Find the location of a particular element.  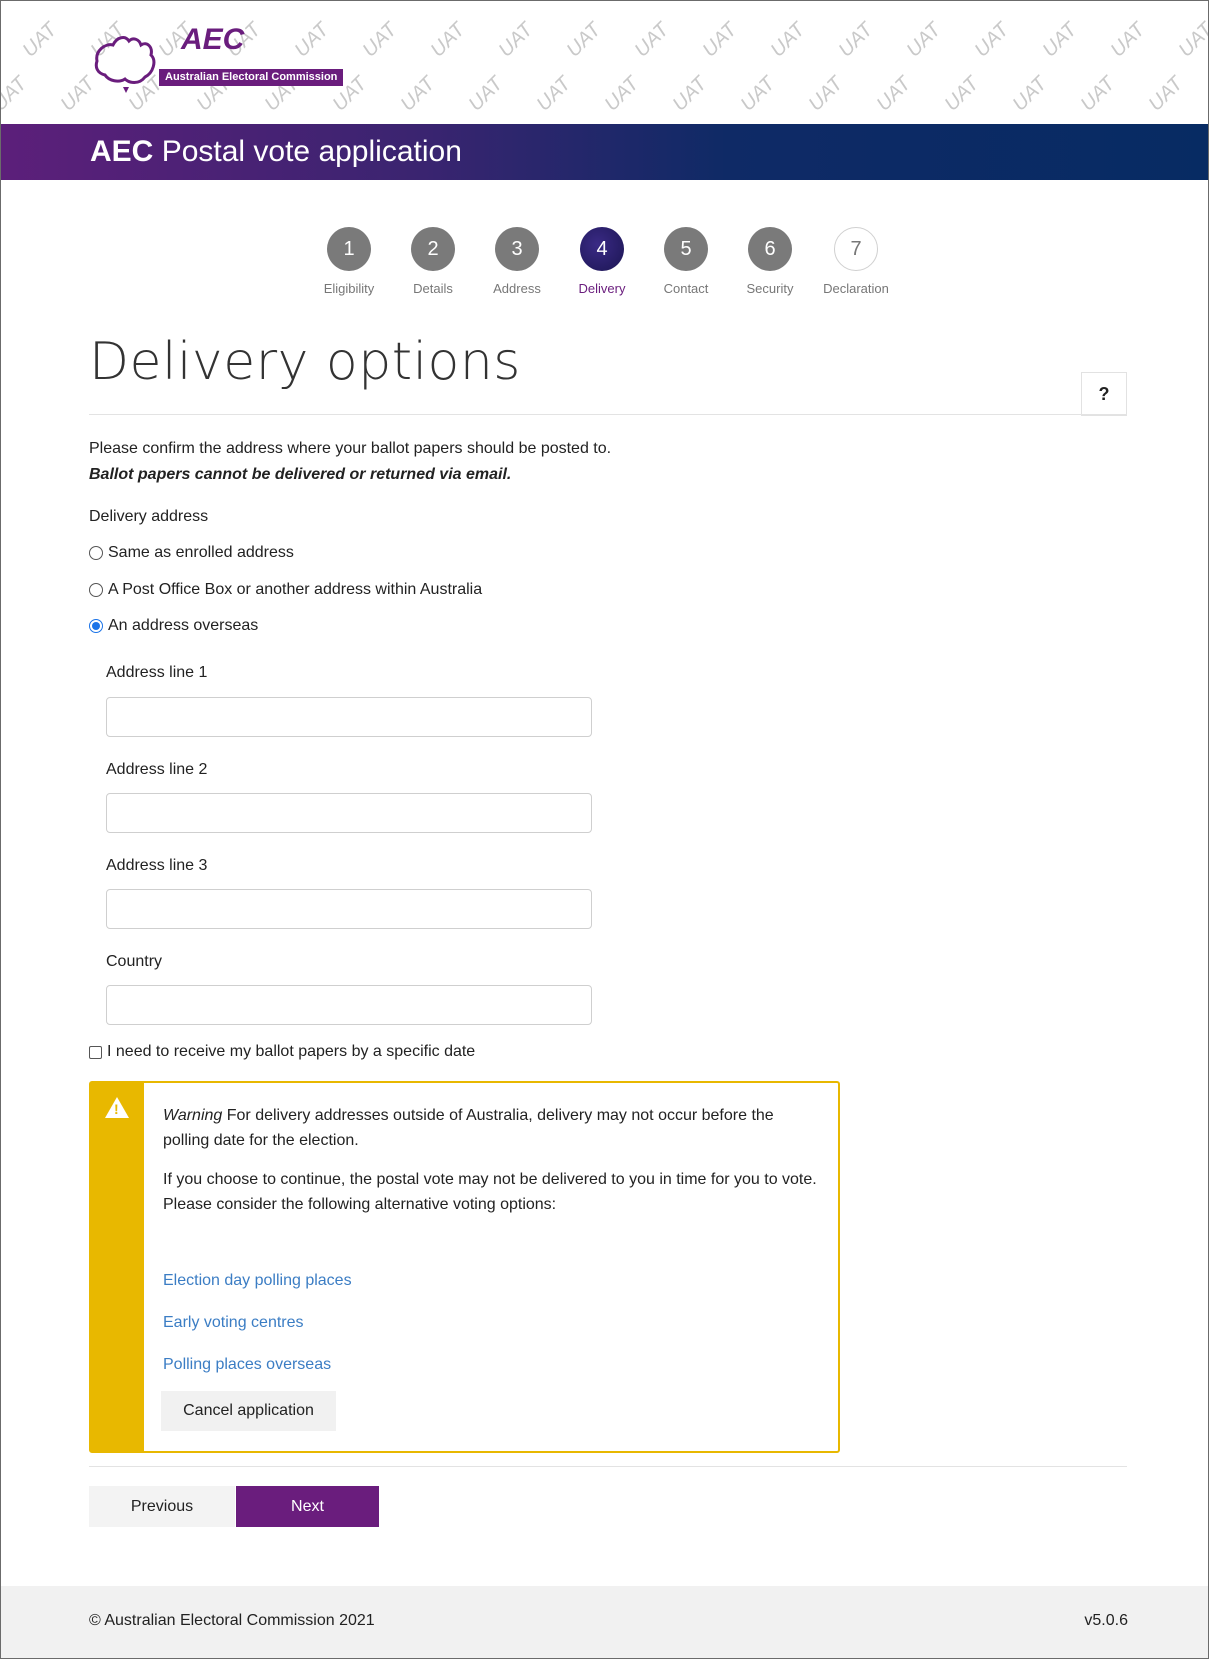

step-label: Details is located at coordinates (433, 288).